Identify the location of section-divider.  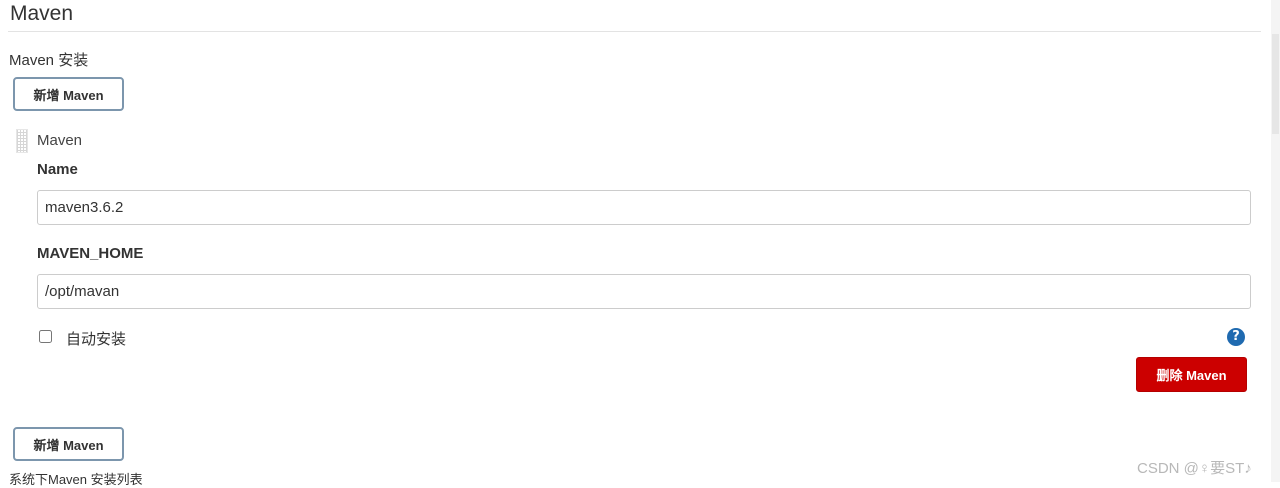
(634, 31).